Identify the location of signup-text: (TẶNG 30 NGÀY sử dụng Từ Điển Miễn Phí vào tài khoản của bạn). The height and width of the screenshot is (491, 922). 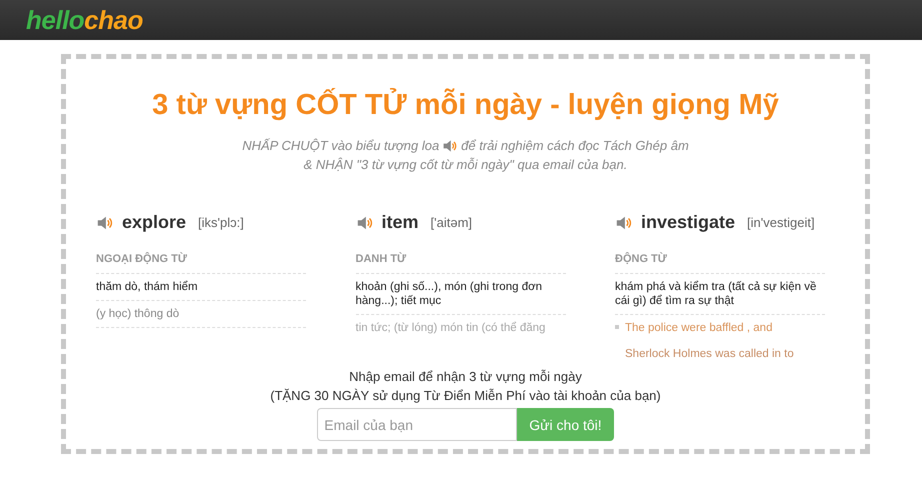
(465, 396).